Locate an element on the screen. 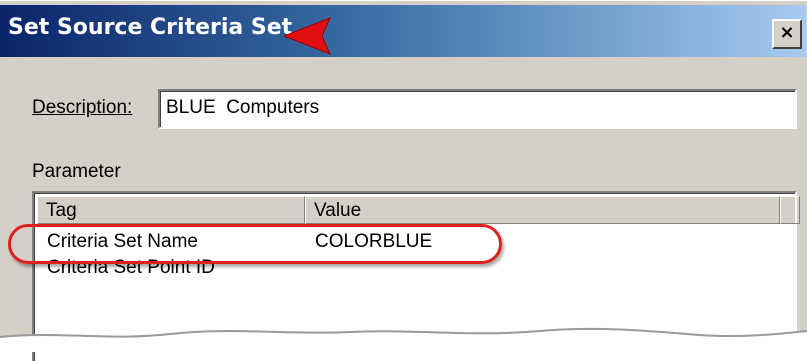 The width and height of the screenshot is (807, 361). parameter-label-text: Parameter is located at coordinates (76, 171).